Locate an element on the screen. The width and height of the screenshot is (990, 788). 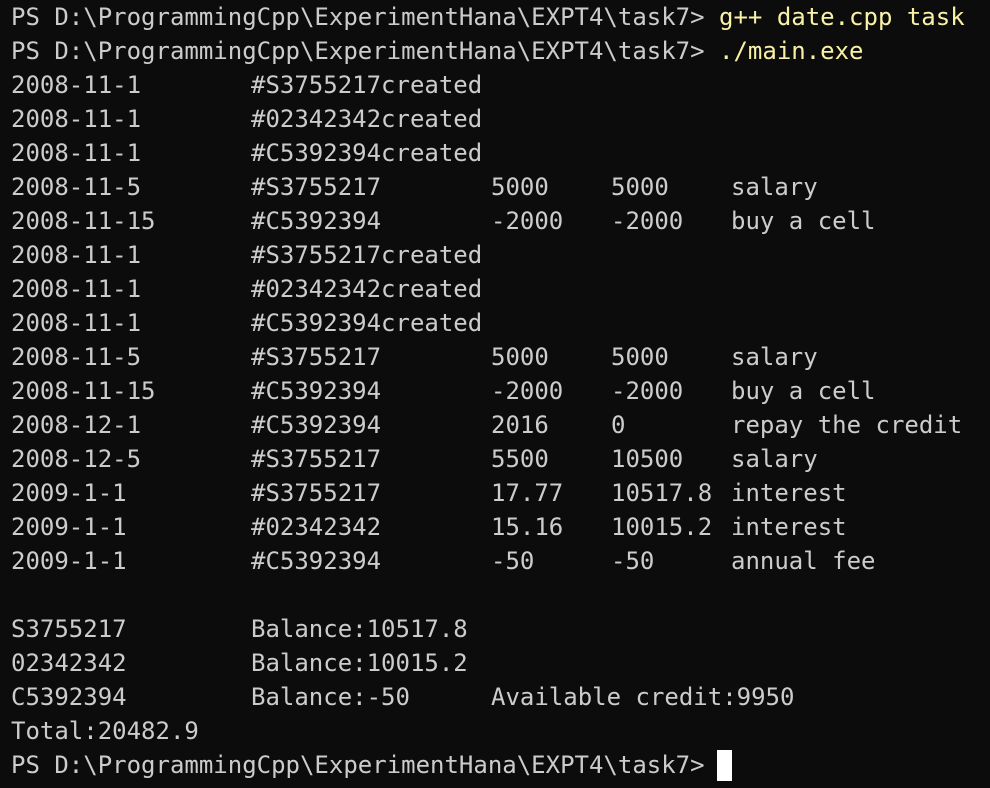
balance-value: Balance:10015.2 is located at coordinates (359, 663).